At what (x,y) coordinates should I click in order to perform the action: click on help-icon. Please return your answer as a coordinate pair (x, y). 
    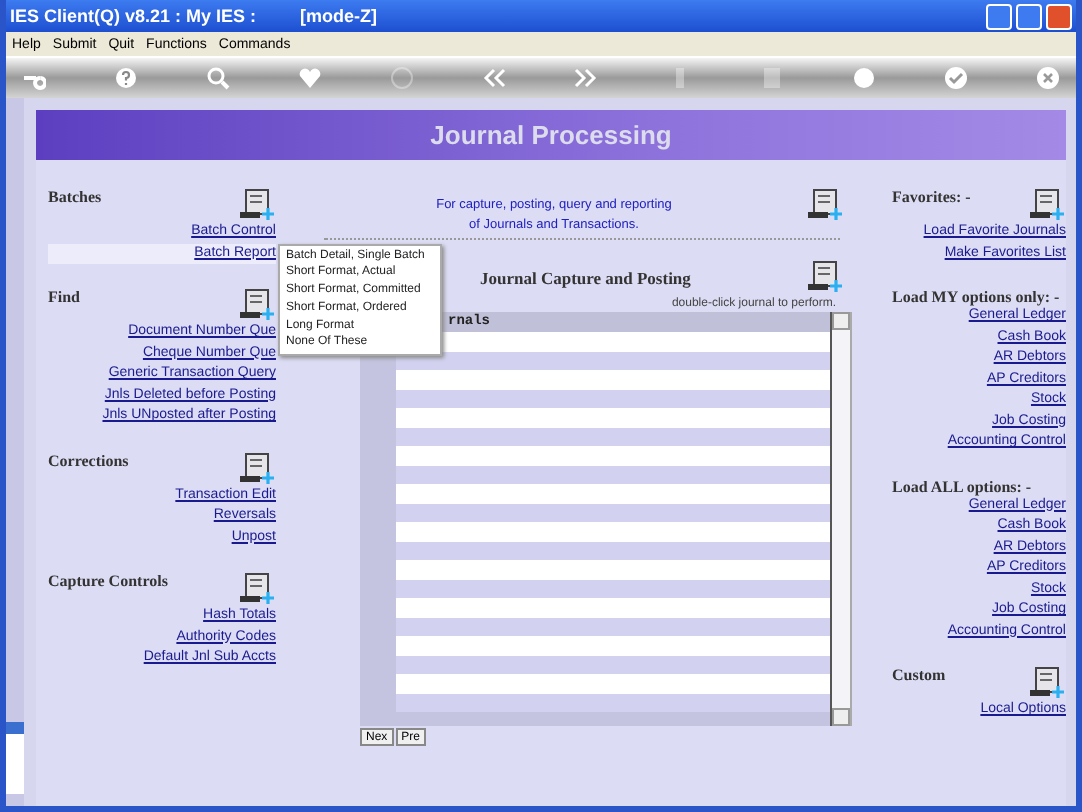
    Looking at the image, I should click on (126, 78).